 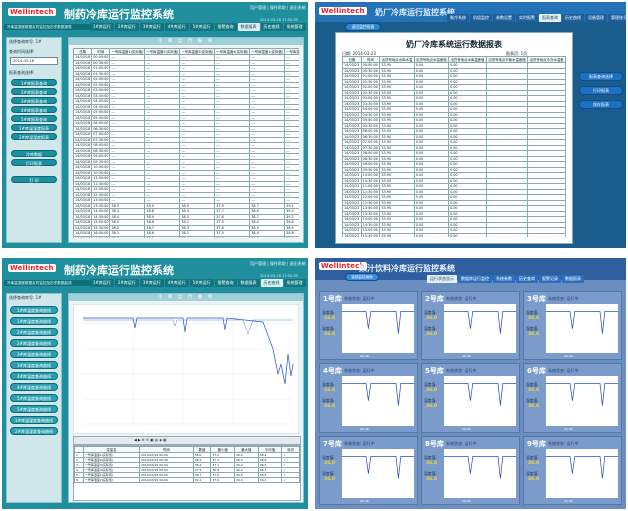 I want to click on report-action-button: 保存报表, so click(x=601, y=104).